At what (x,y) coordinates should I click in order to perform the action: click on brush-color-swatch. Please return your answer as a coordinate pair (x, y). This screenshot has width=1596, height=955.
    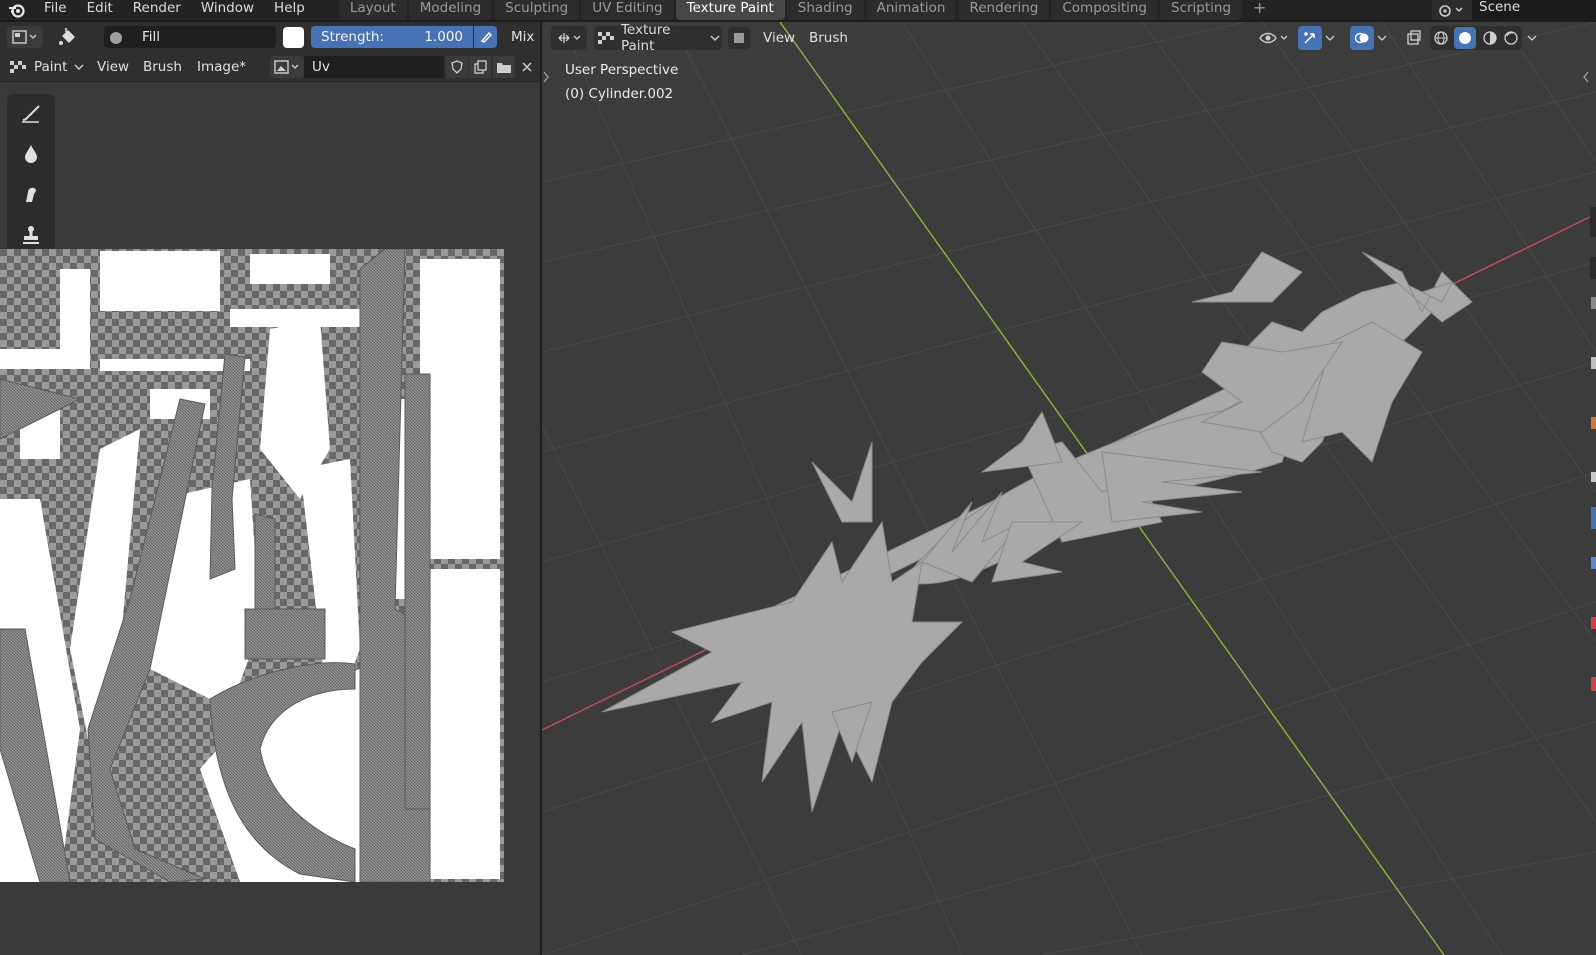
    Looking at the image, I should click on (293, 37).